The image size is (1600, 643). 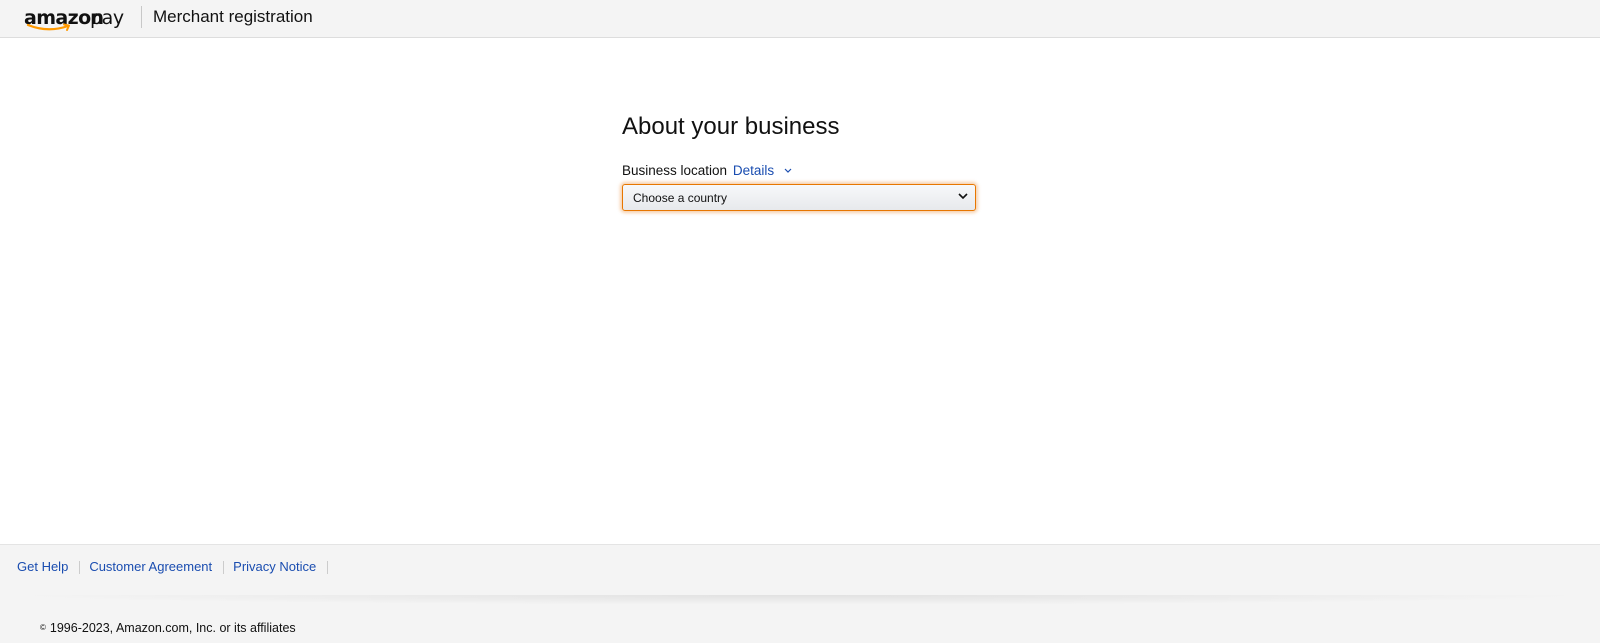 I want to click on business-location-label: Business location, so click(x=675, y=170).